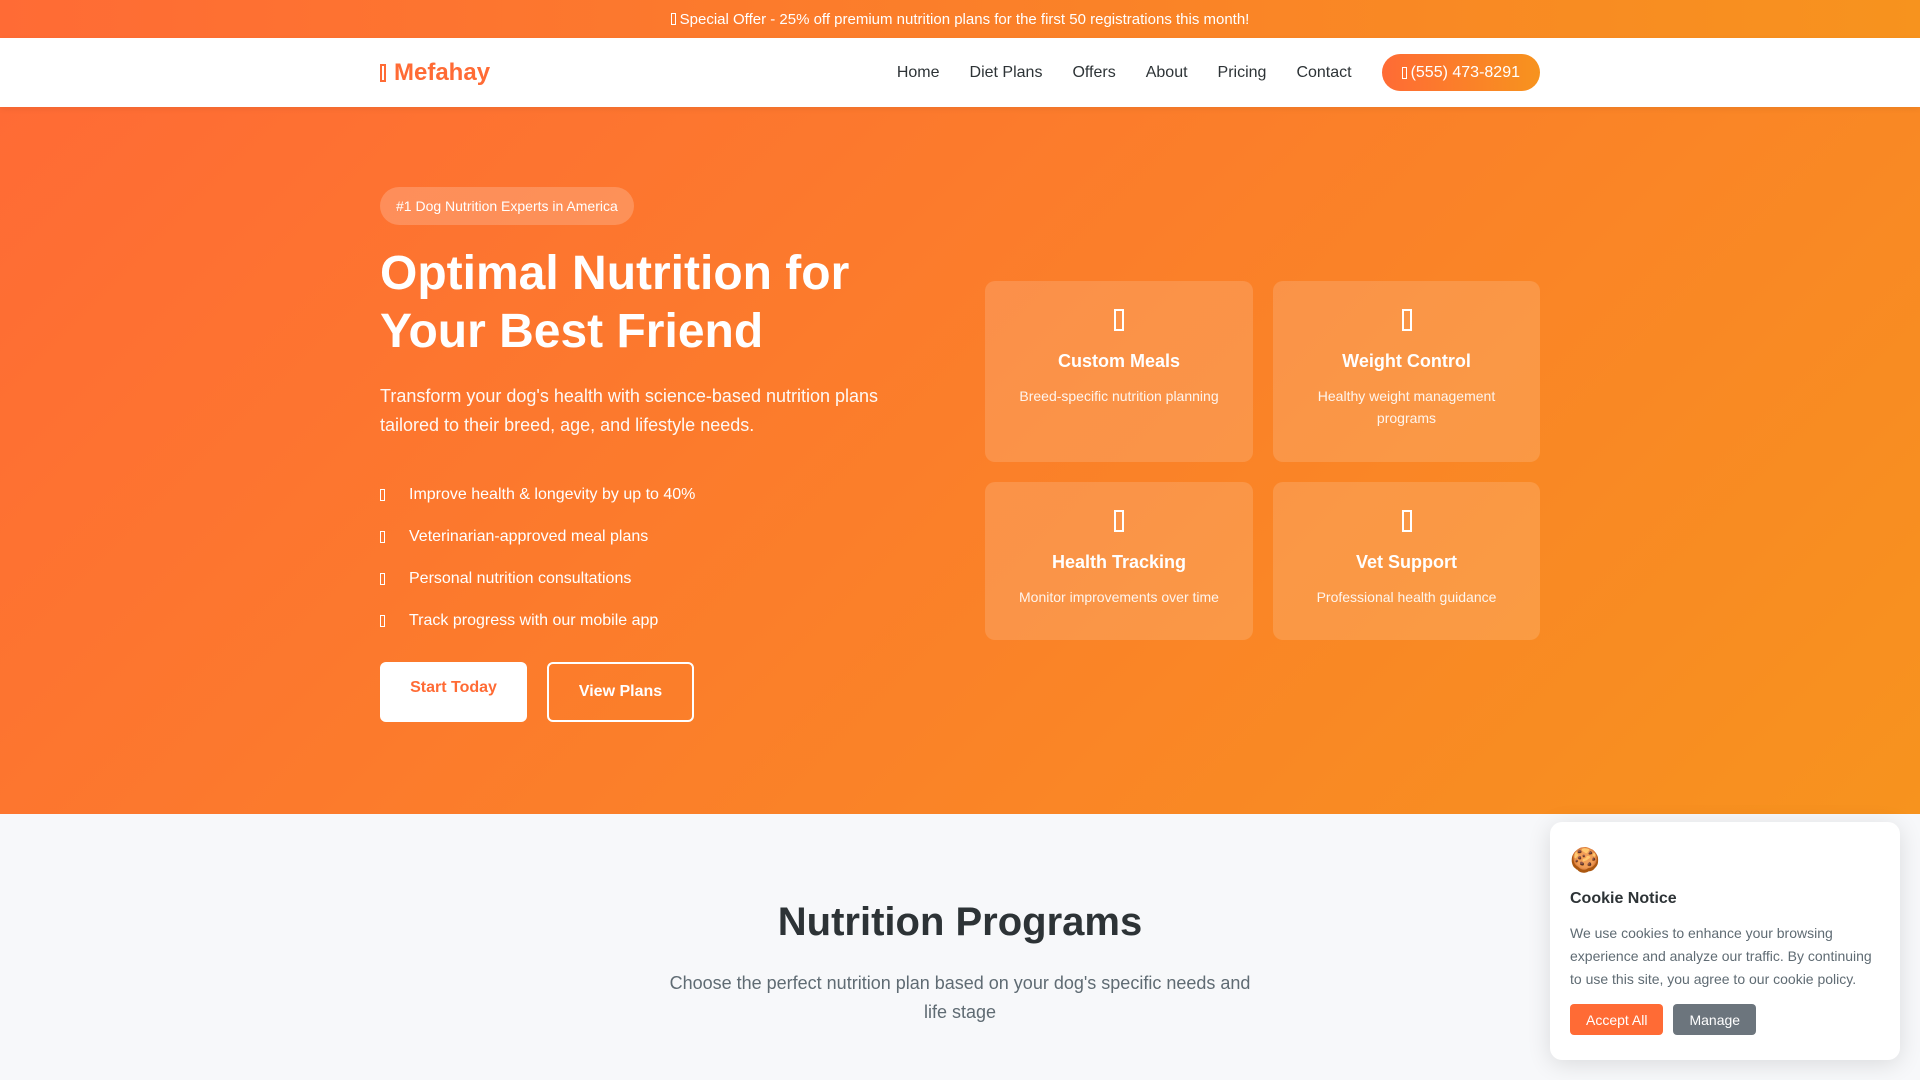 The height and width of the screenshot is (1080, 1920). What do you see at coordinates (383, 72) in the screenshot?
I see `paw-icon` at bounding box center [383, 72].